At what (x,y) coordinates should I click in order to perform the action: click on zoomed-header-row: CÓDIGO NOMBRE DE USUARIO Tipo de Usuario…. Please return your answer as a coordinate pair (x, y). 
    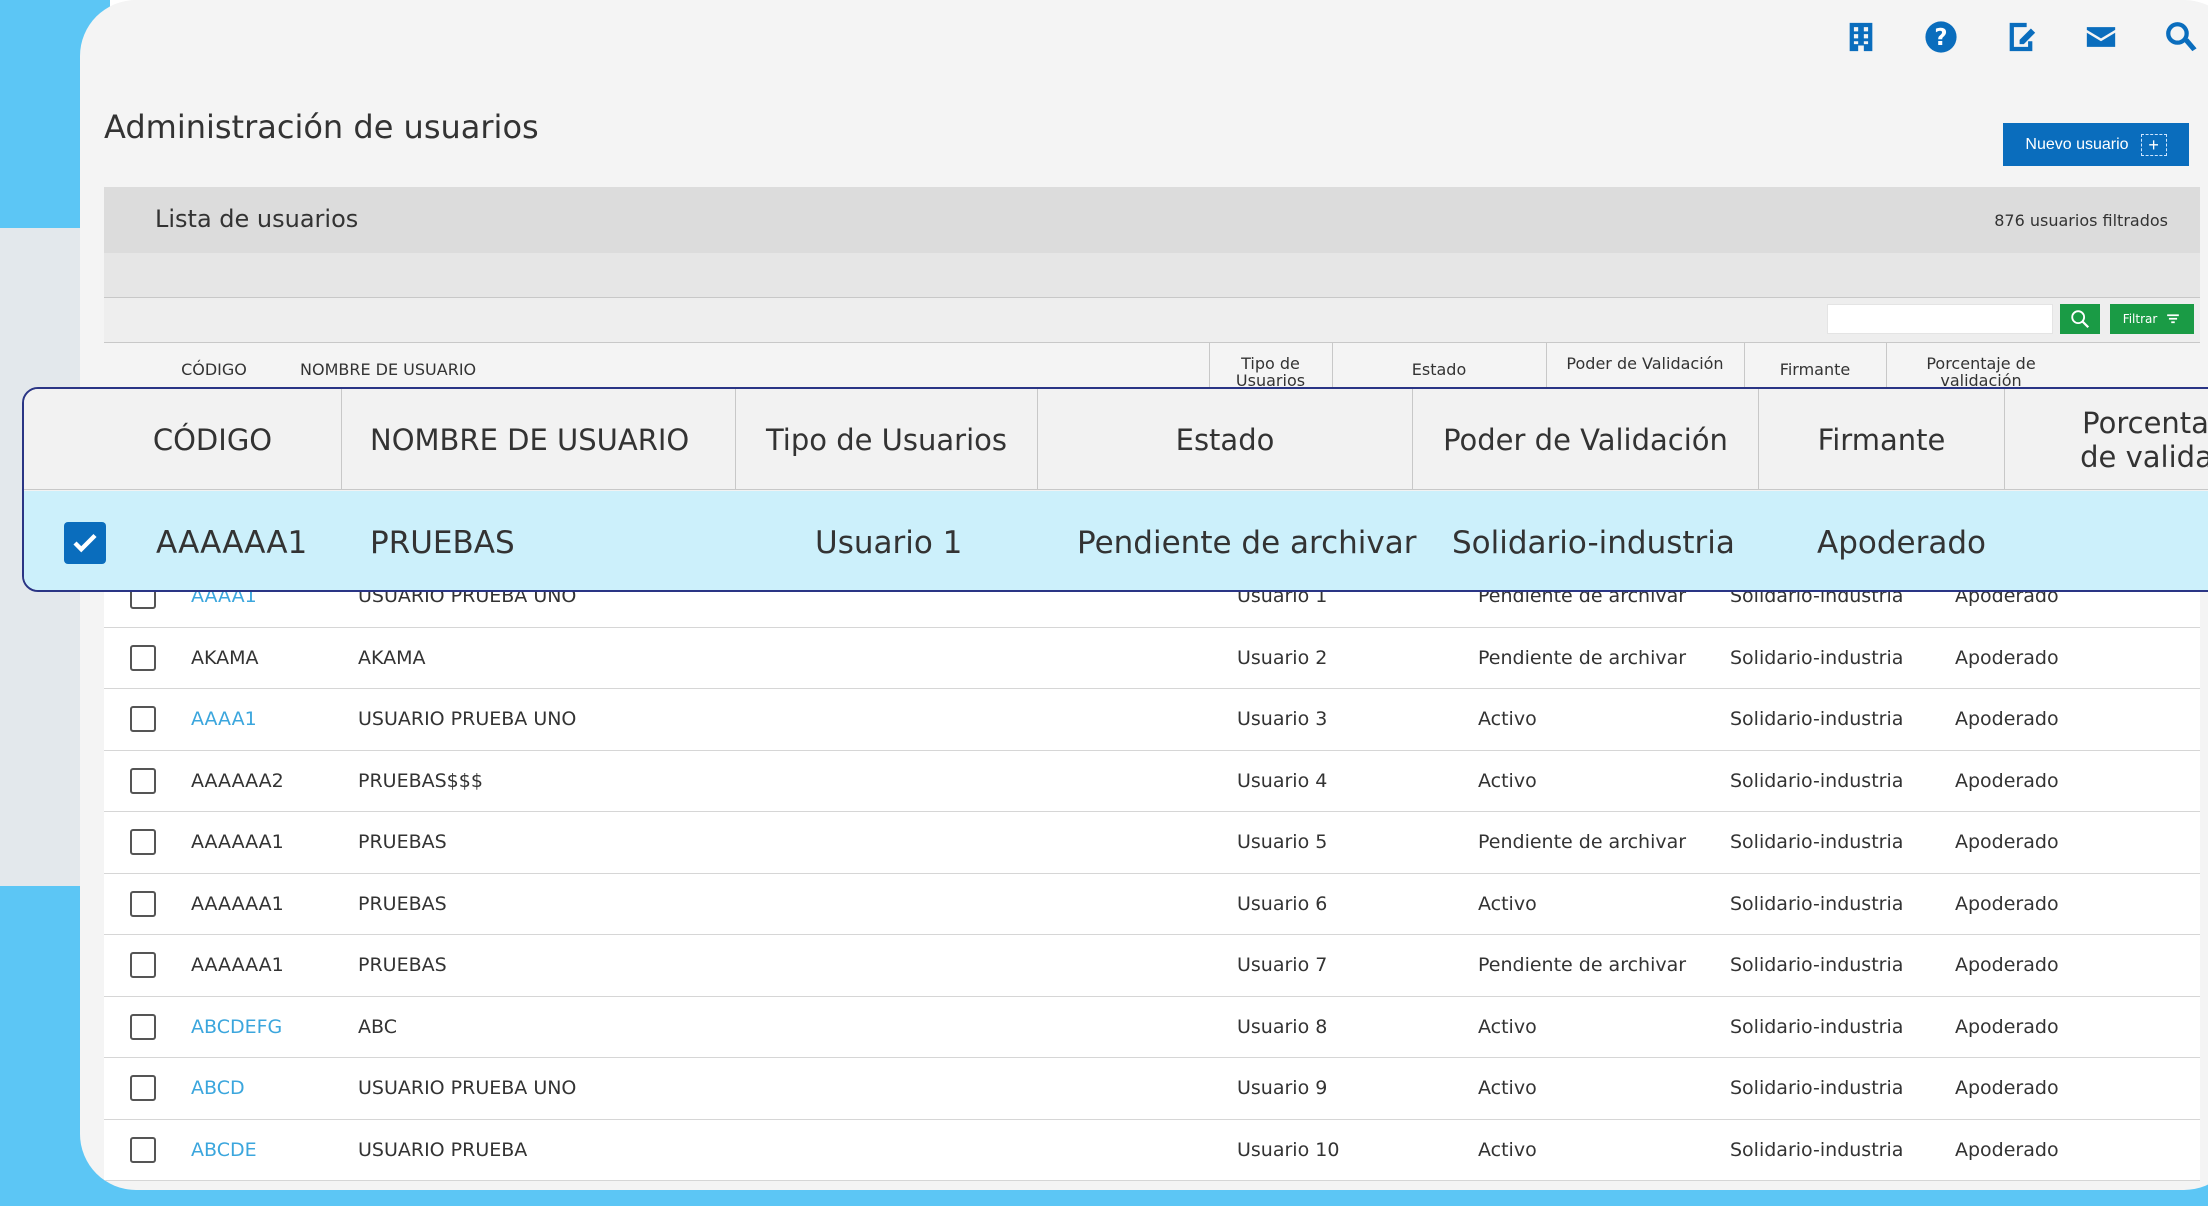
    Looking at the image, I should click on (1116, 439).